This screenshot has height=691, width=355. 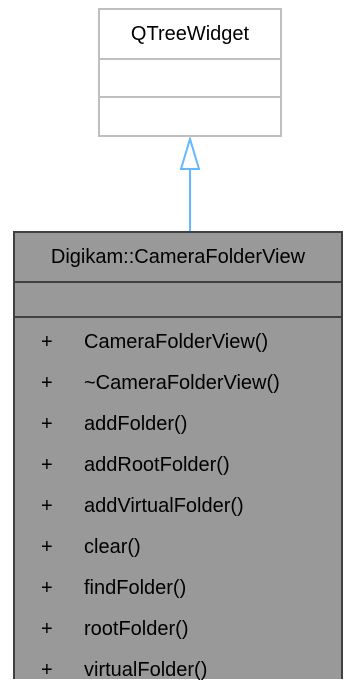 I want to click on method-row: + CameraFolderView(), so click(x=178, y=342).